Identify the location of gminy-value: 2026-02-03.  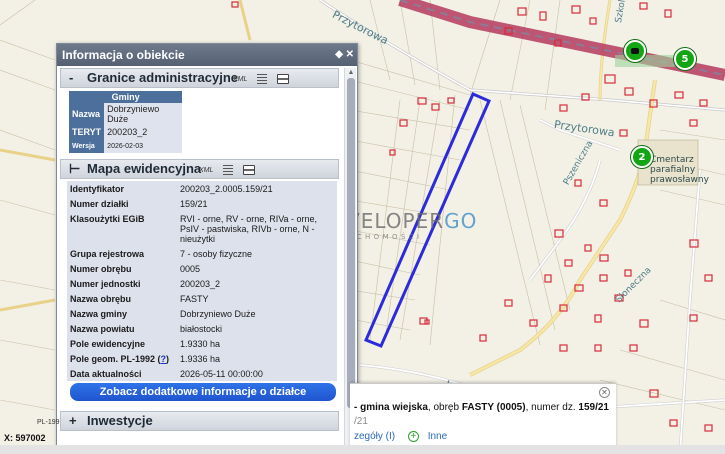
(143, 146).